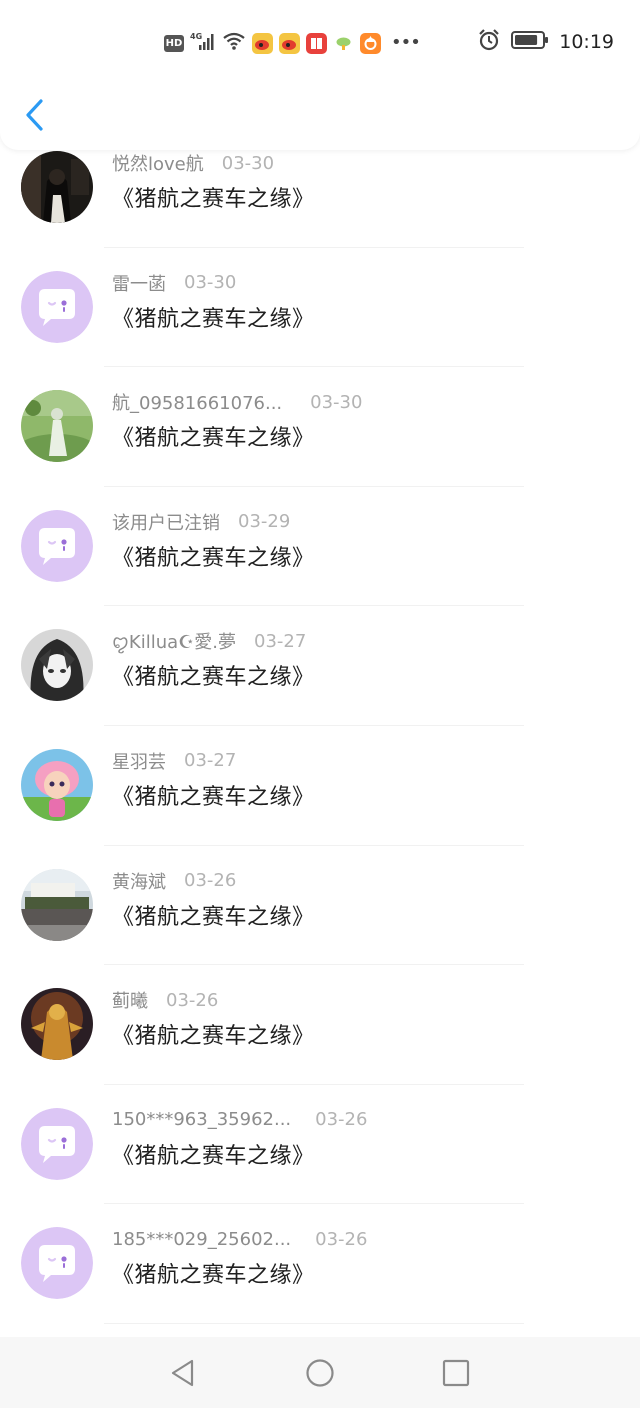 This screenshot has height=1408, width=640. Describe the element at coordinates (264, 522) in the screenshot. I see `post-date: 03-29` at that location.